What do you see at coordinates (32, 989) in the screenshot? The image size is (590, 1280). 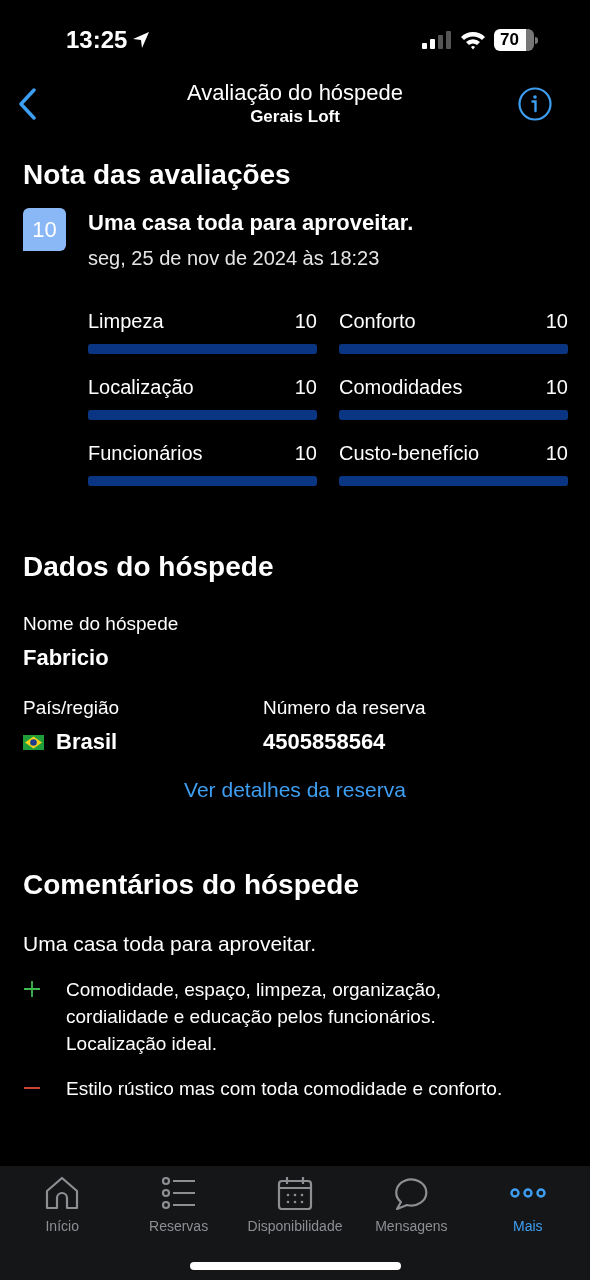 I see `plus-icon` at bounding box center [32, 989].